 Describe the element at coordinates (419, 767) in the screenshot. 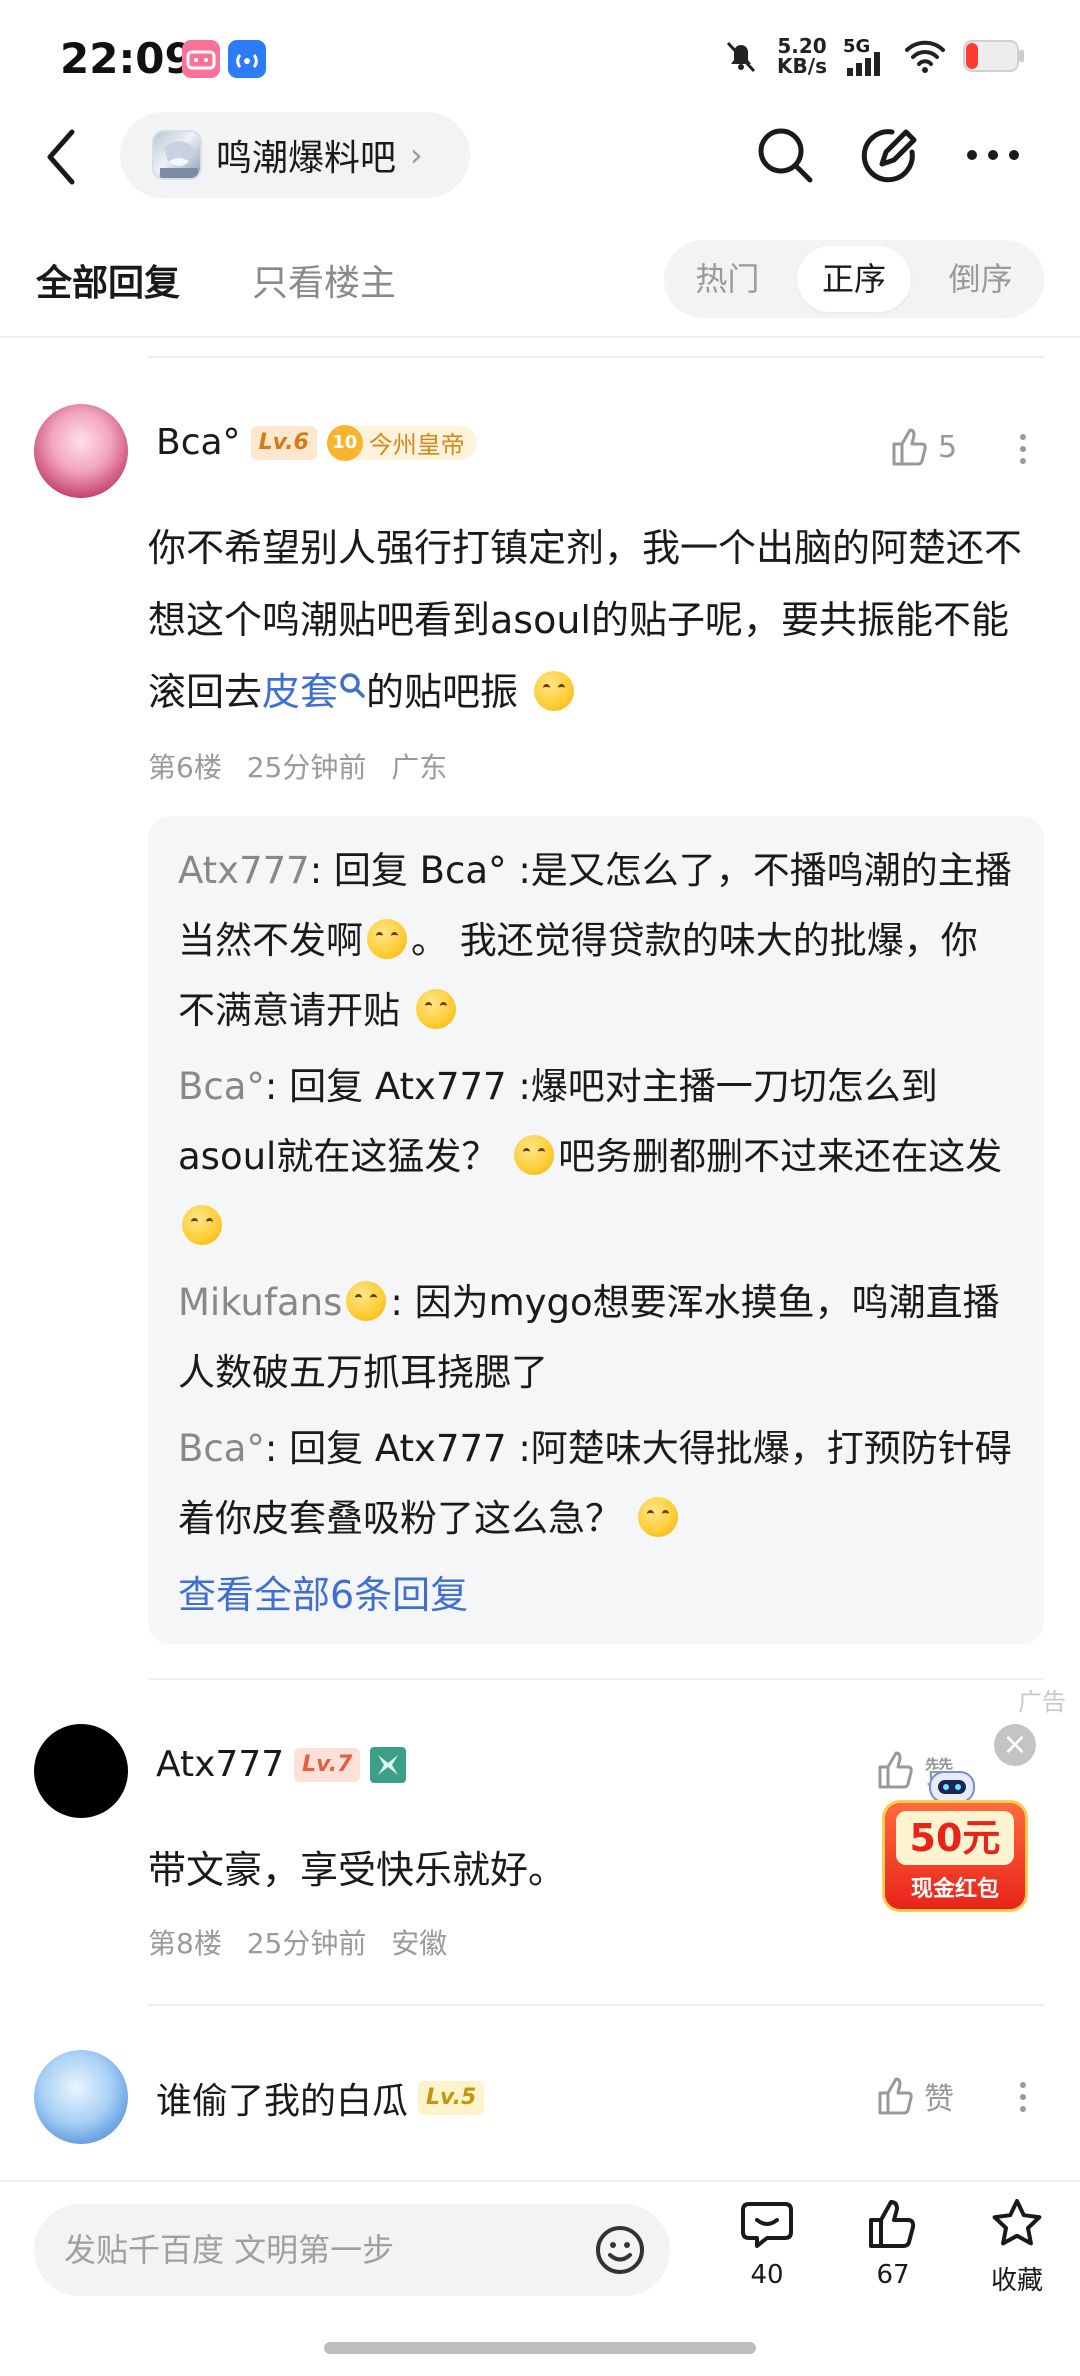

I see `location: 广东` at that location.